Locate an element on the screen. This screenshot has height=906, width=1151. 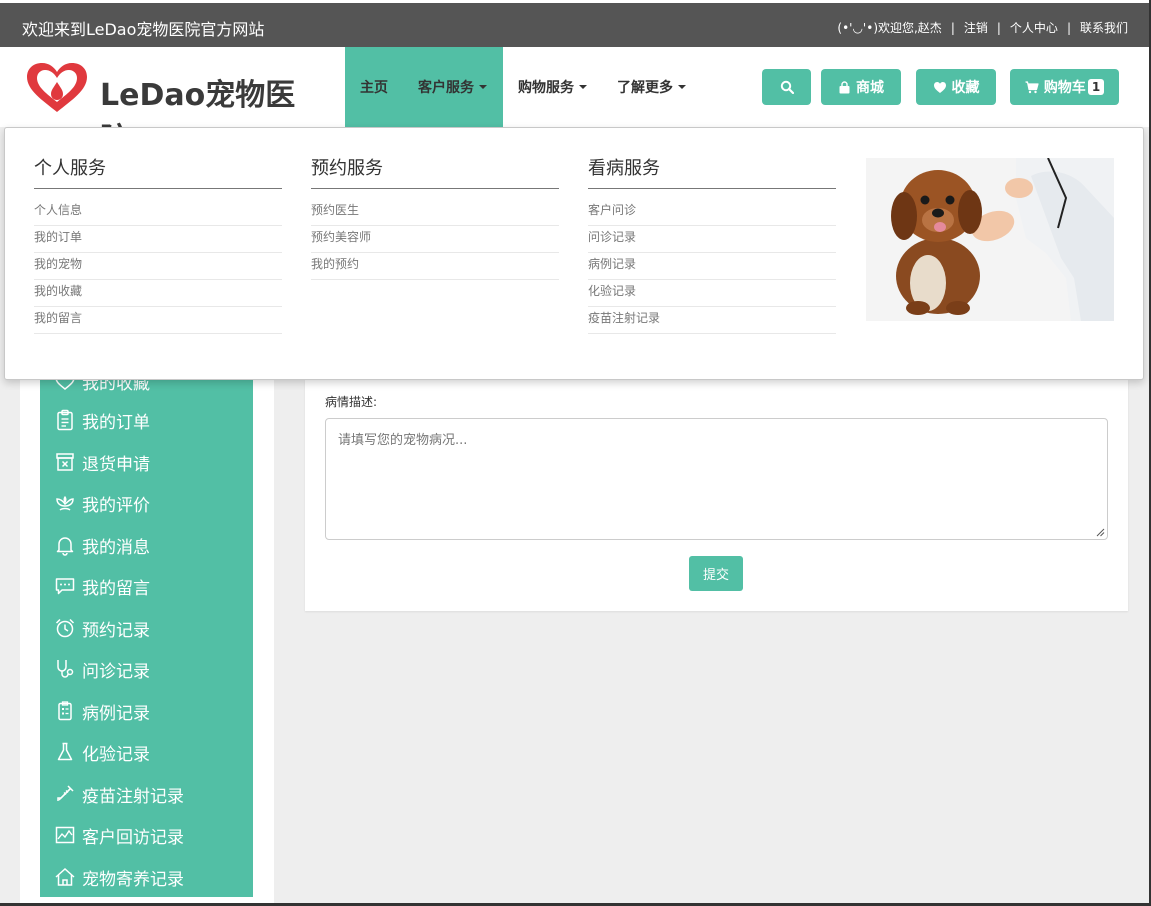
nav-customer-service-label: 客户服务 is located at coordinates (446, 88).